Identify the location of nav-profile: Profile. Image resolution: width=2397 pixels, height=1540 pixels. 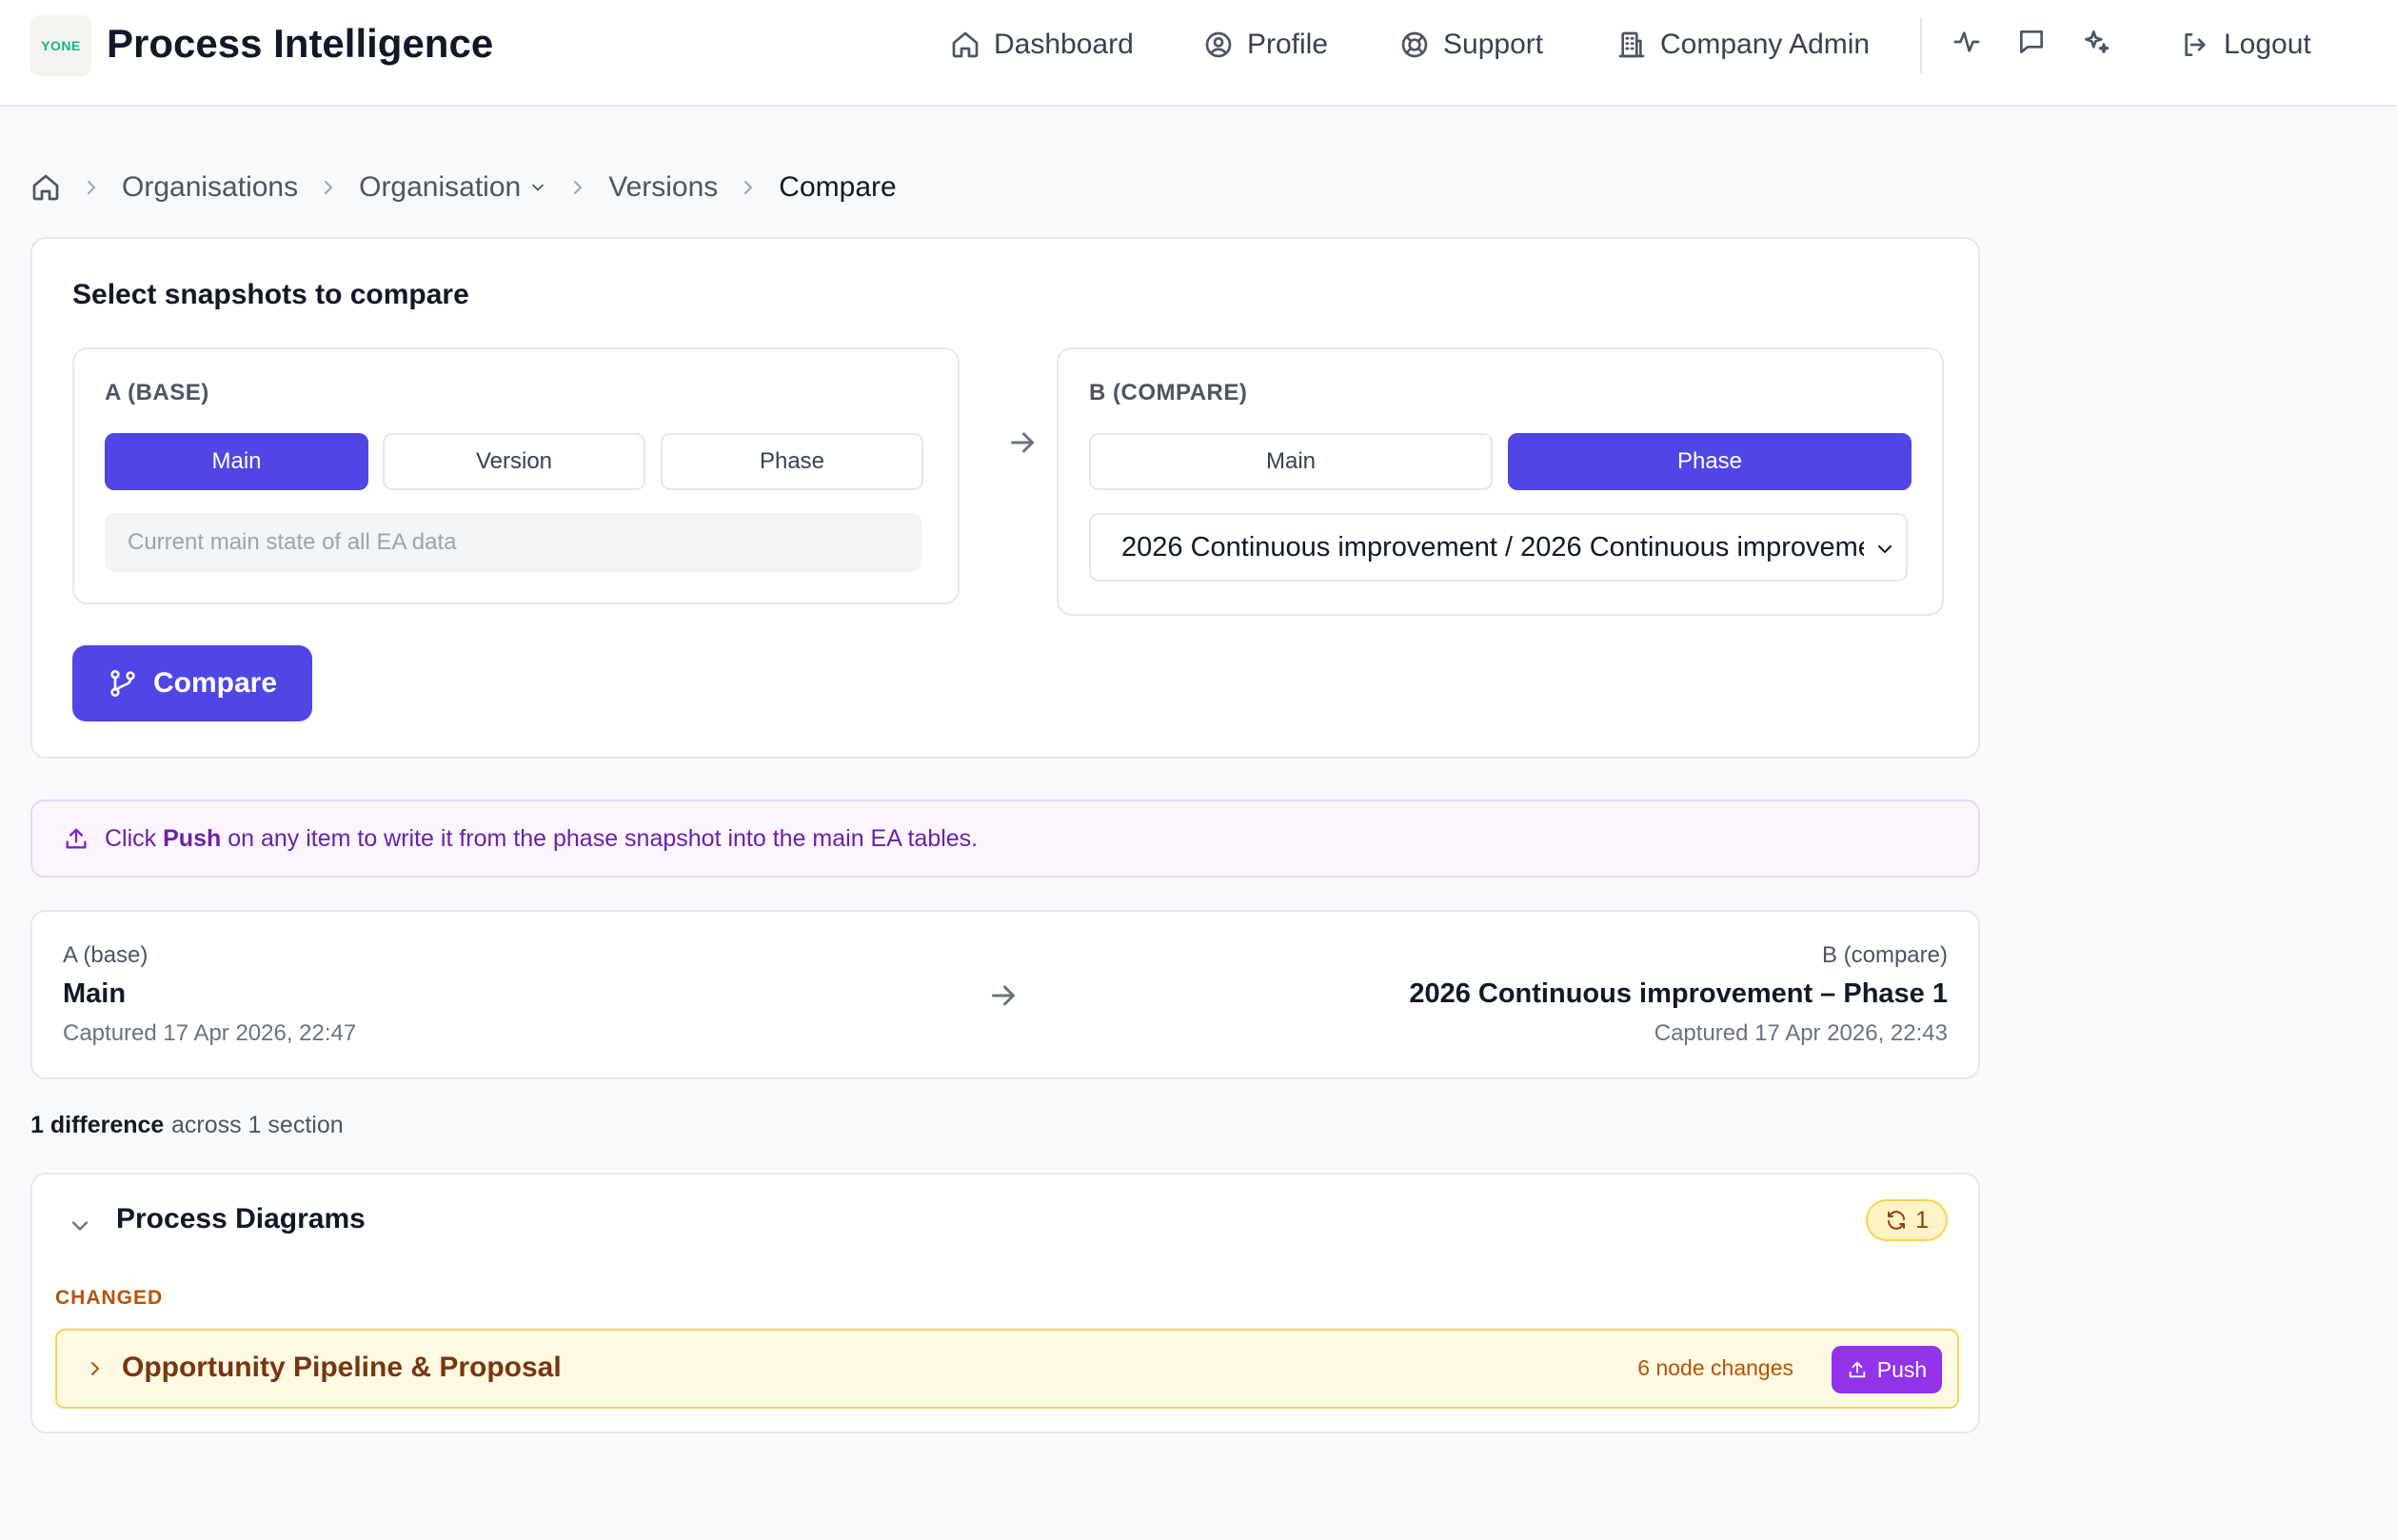
(1265, 45).